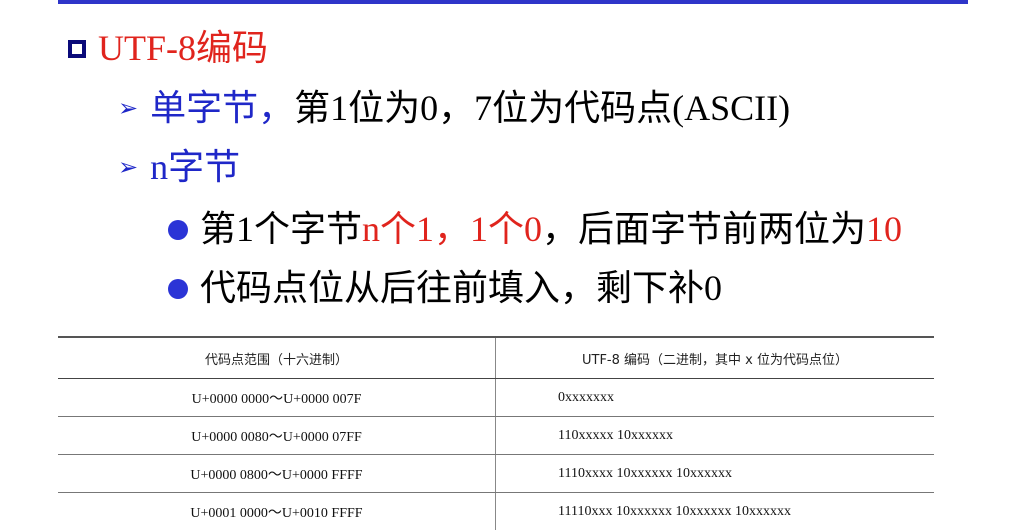  Describe the element at coordinates (277, 473) in the screenshot. I see `cell-range: U+0000 0800～U+0000 FFFF` at that location.